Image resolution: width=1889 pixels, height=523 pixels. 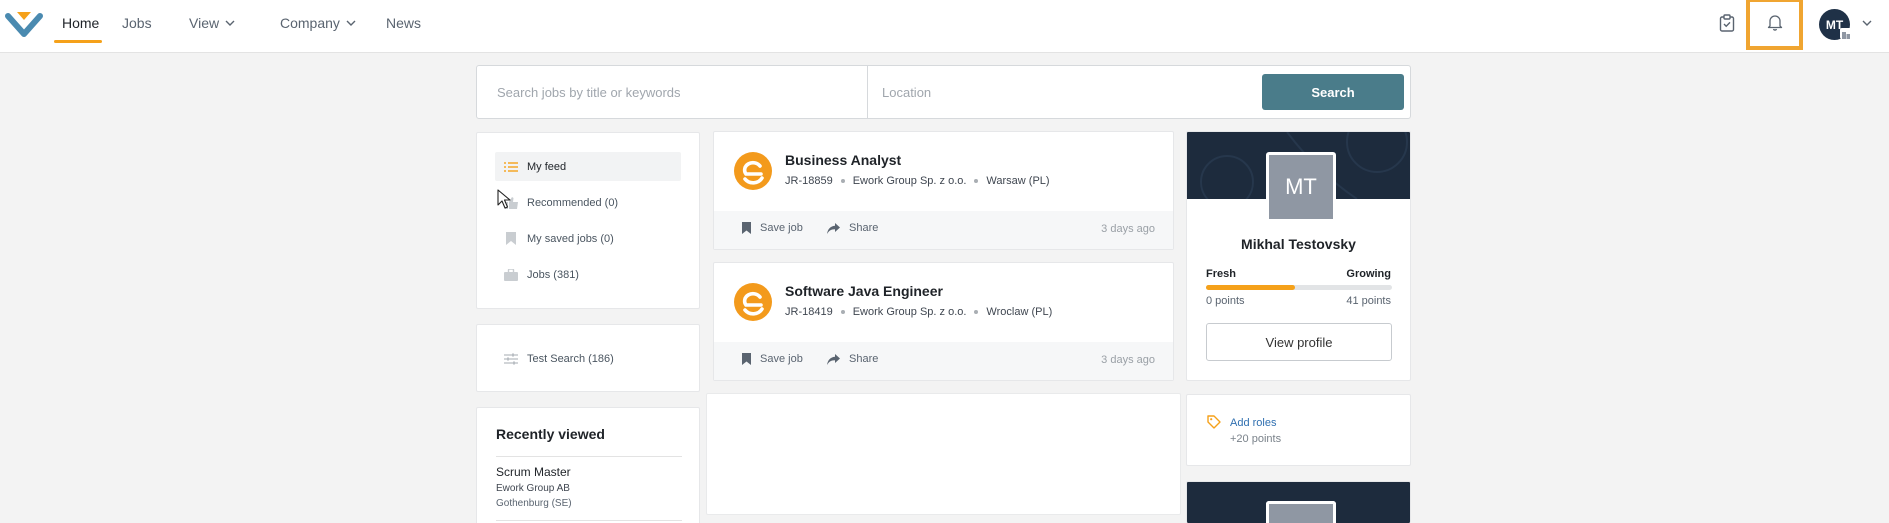 I want to click on nav-jobs: Jobs, so click(x=137, y=23).